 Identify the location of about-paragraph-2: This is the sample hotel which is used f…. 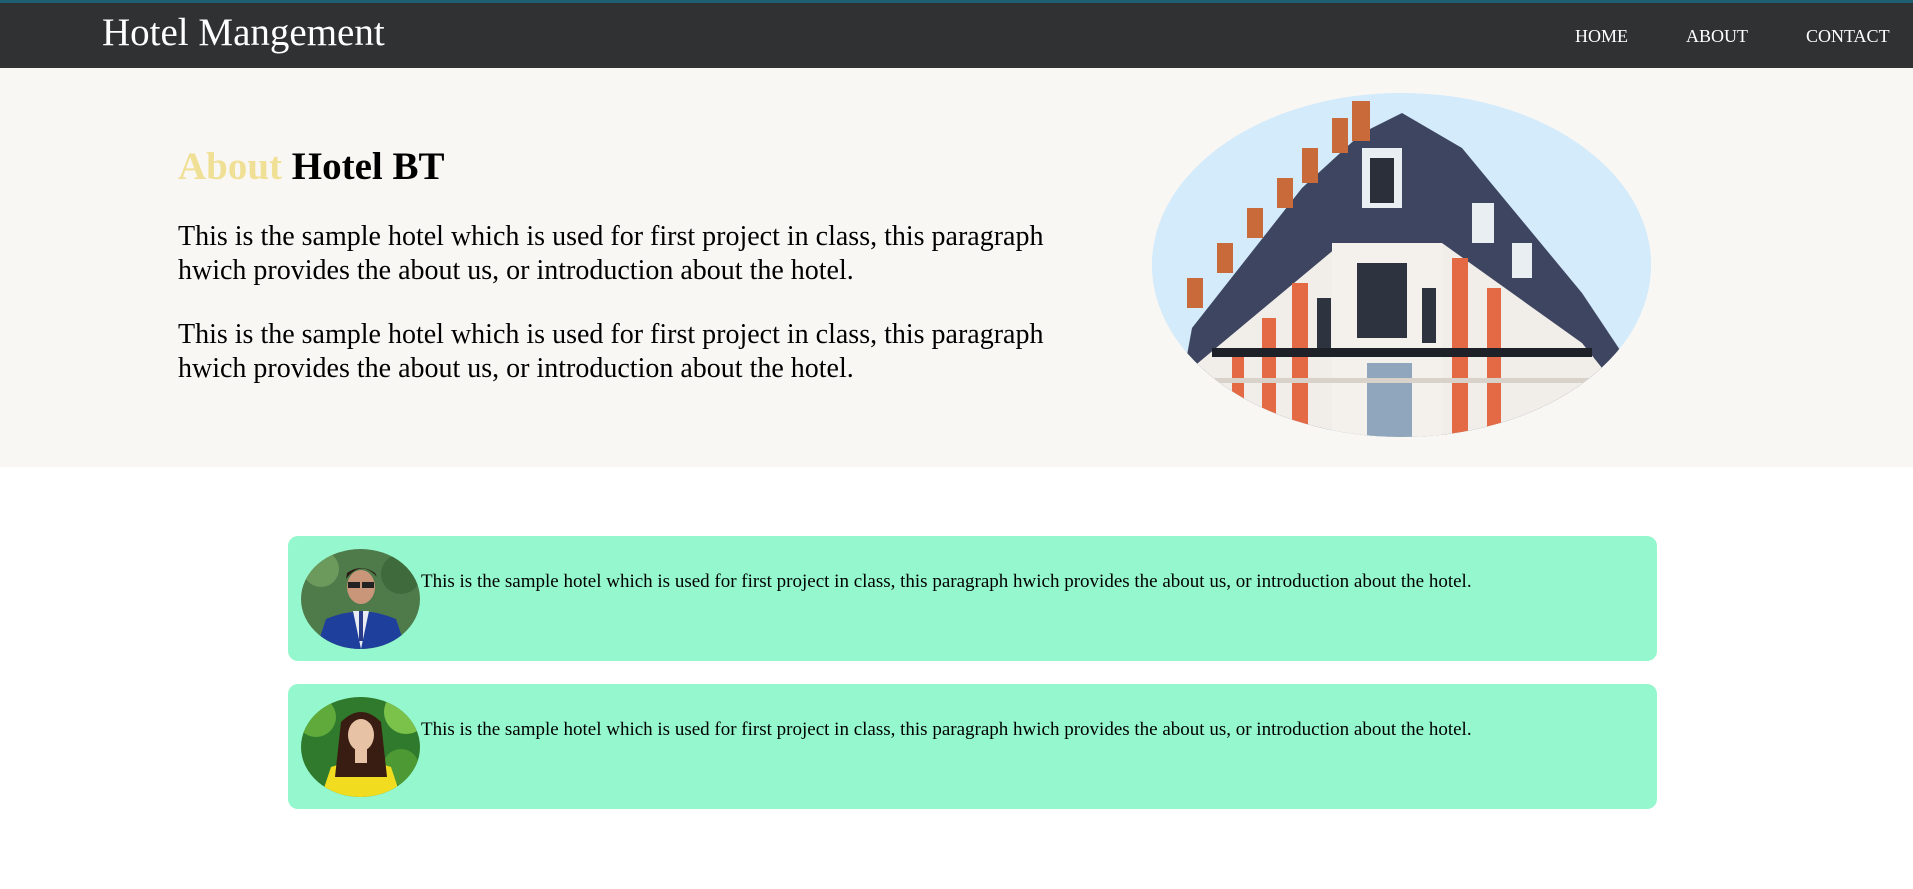
(611, 351).